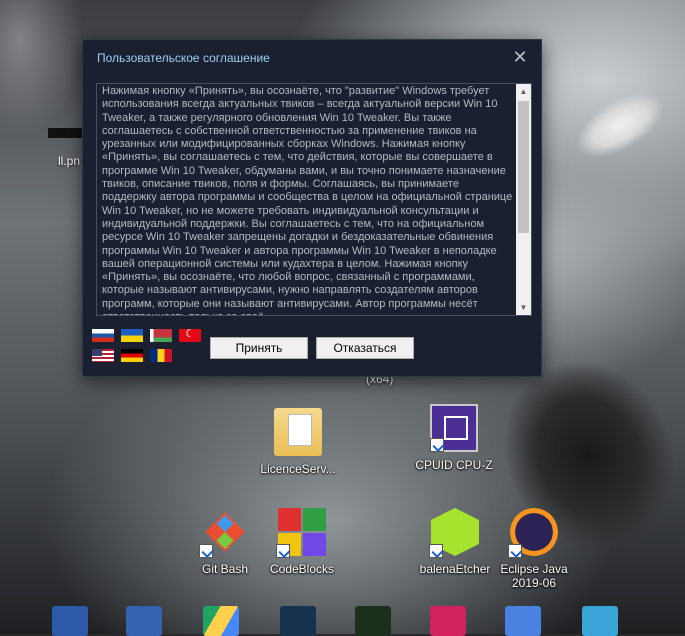  What do you see at coordinates (533, 533) in the screenshot?
I see `eclipse-icon-wrap` at bounding box center [533, 533].